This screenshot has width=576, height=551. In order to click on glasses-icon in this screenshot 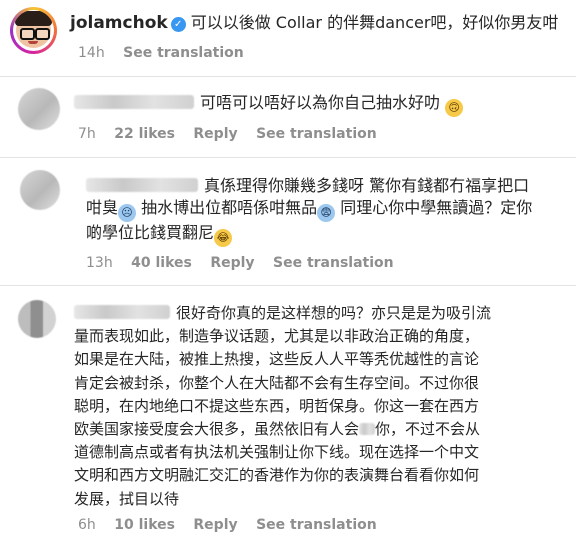, I will do `click(27, 34)`.